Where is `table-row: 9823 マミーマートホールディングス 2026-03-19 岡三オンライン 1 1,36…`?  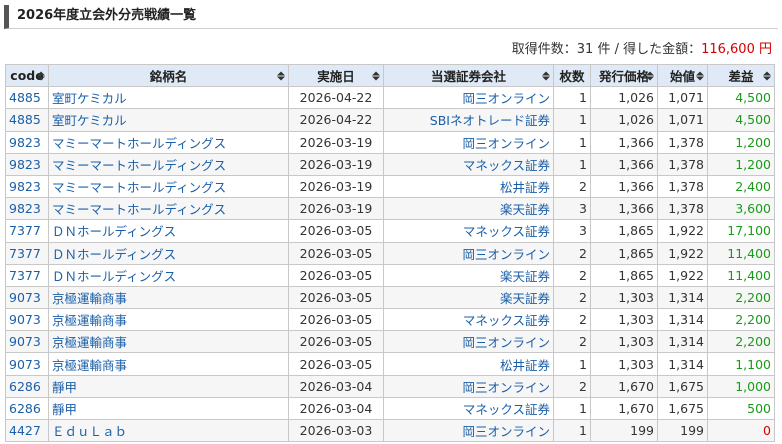 table-row: 9823 マミーマートホールディングス 2026-03-19 岡三オンライン 1 1,36… is located at coordinates (390, 142).